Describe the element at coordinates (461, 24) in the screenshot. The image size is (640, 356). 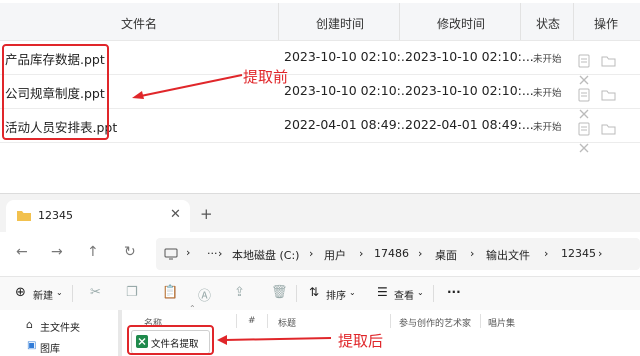
I see `header-modified: 修改时间` at that location.